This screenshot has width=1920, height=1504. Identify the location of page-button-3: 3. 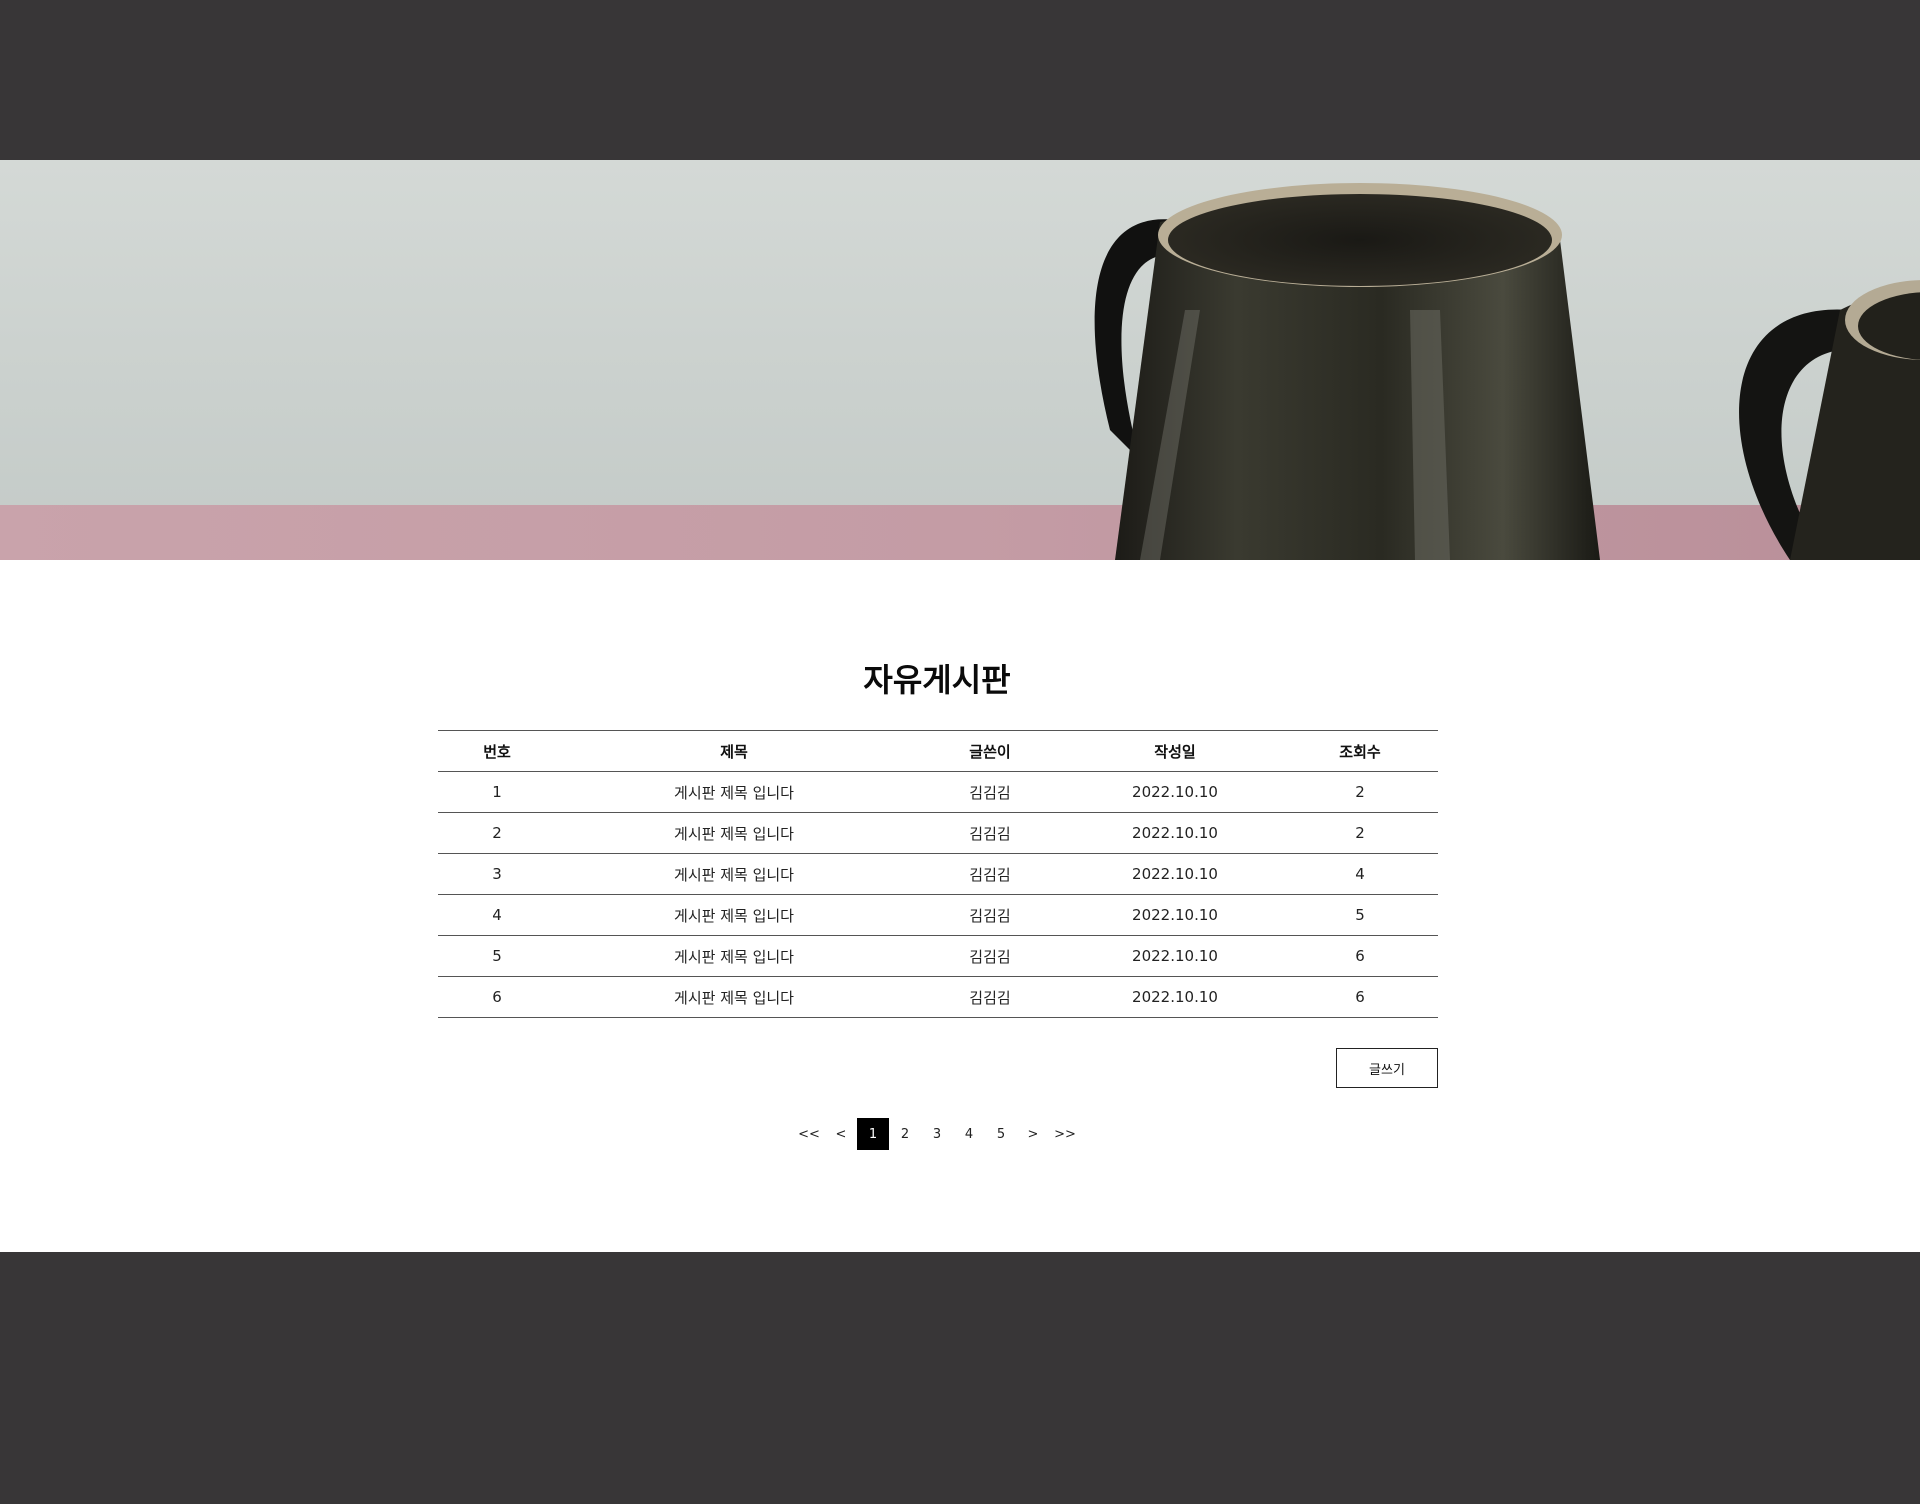
(937, 1134).